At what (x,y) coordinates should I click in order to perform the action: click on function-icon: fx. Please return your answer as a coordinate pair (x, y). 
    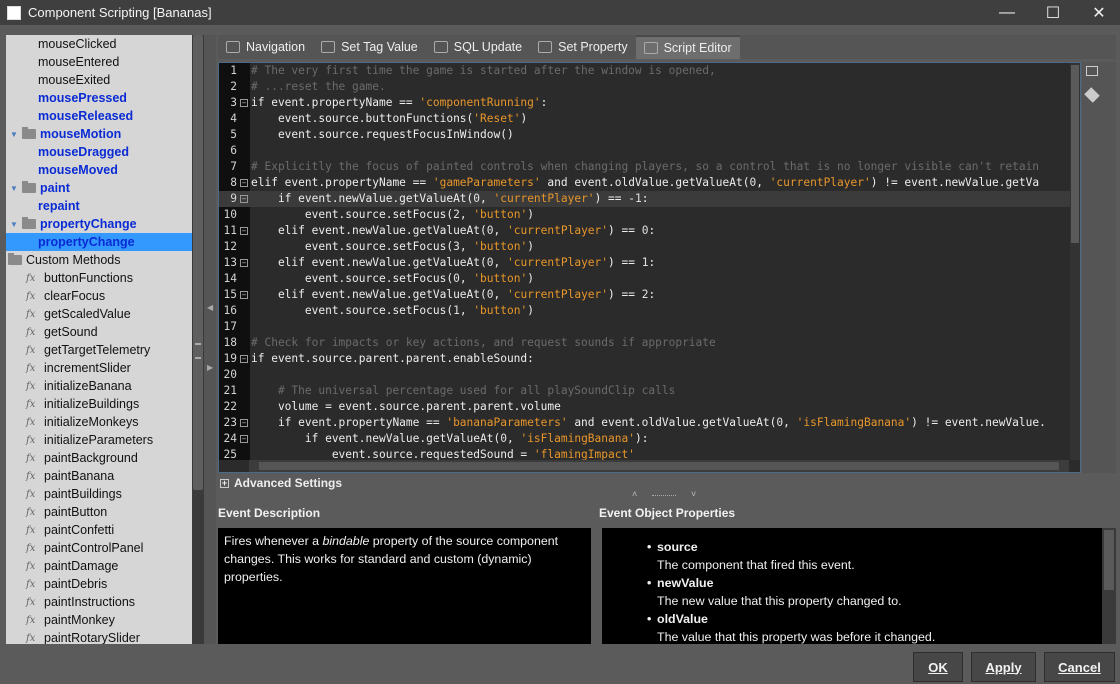
    Looking at the image, I should click on (31, 494).